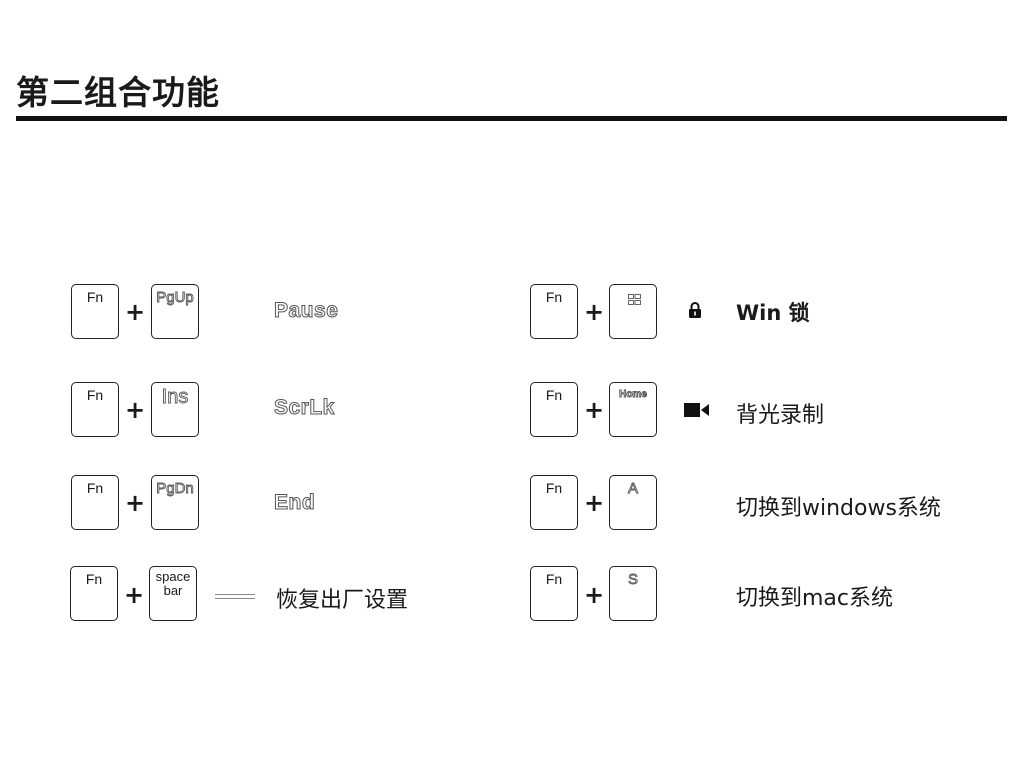 This screenshot has height=776, width=1024. I want to click on scrlk-function-label: ScrLk, so click(304, 408).